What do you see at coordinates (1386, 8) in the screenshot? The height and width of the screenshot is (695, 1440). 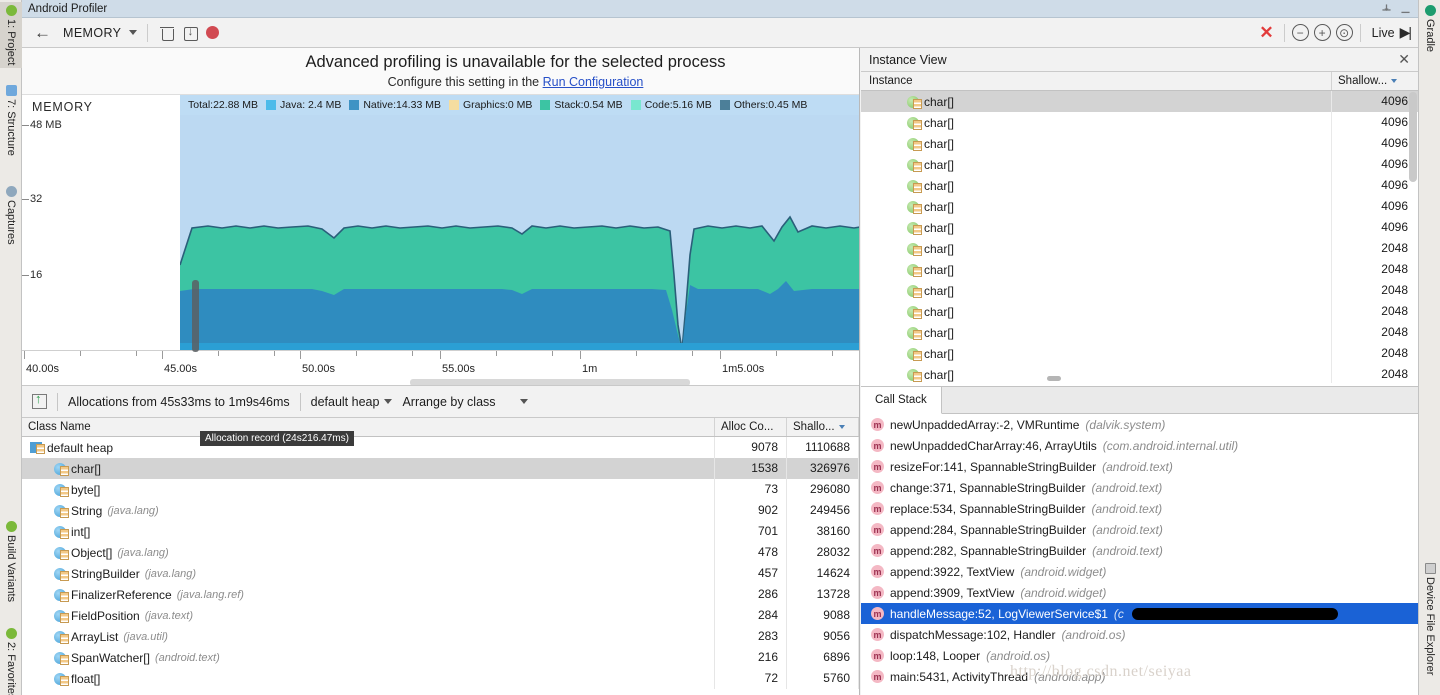 I see `settings-icon` at bounding box center [1386, 8].